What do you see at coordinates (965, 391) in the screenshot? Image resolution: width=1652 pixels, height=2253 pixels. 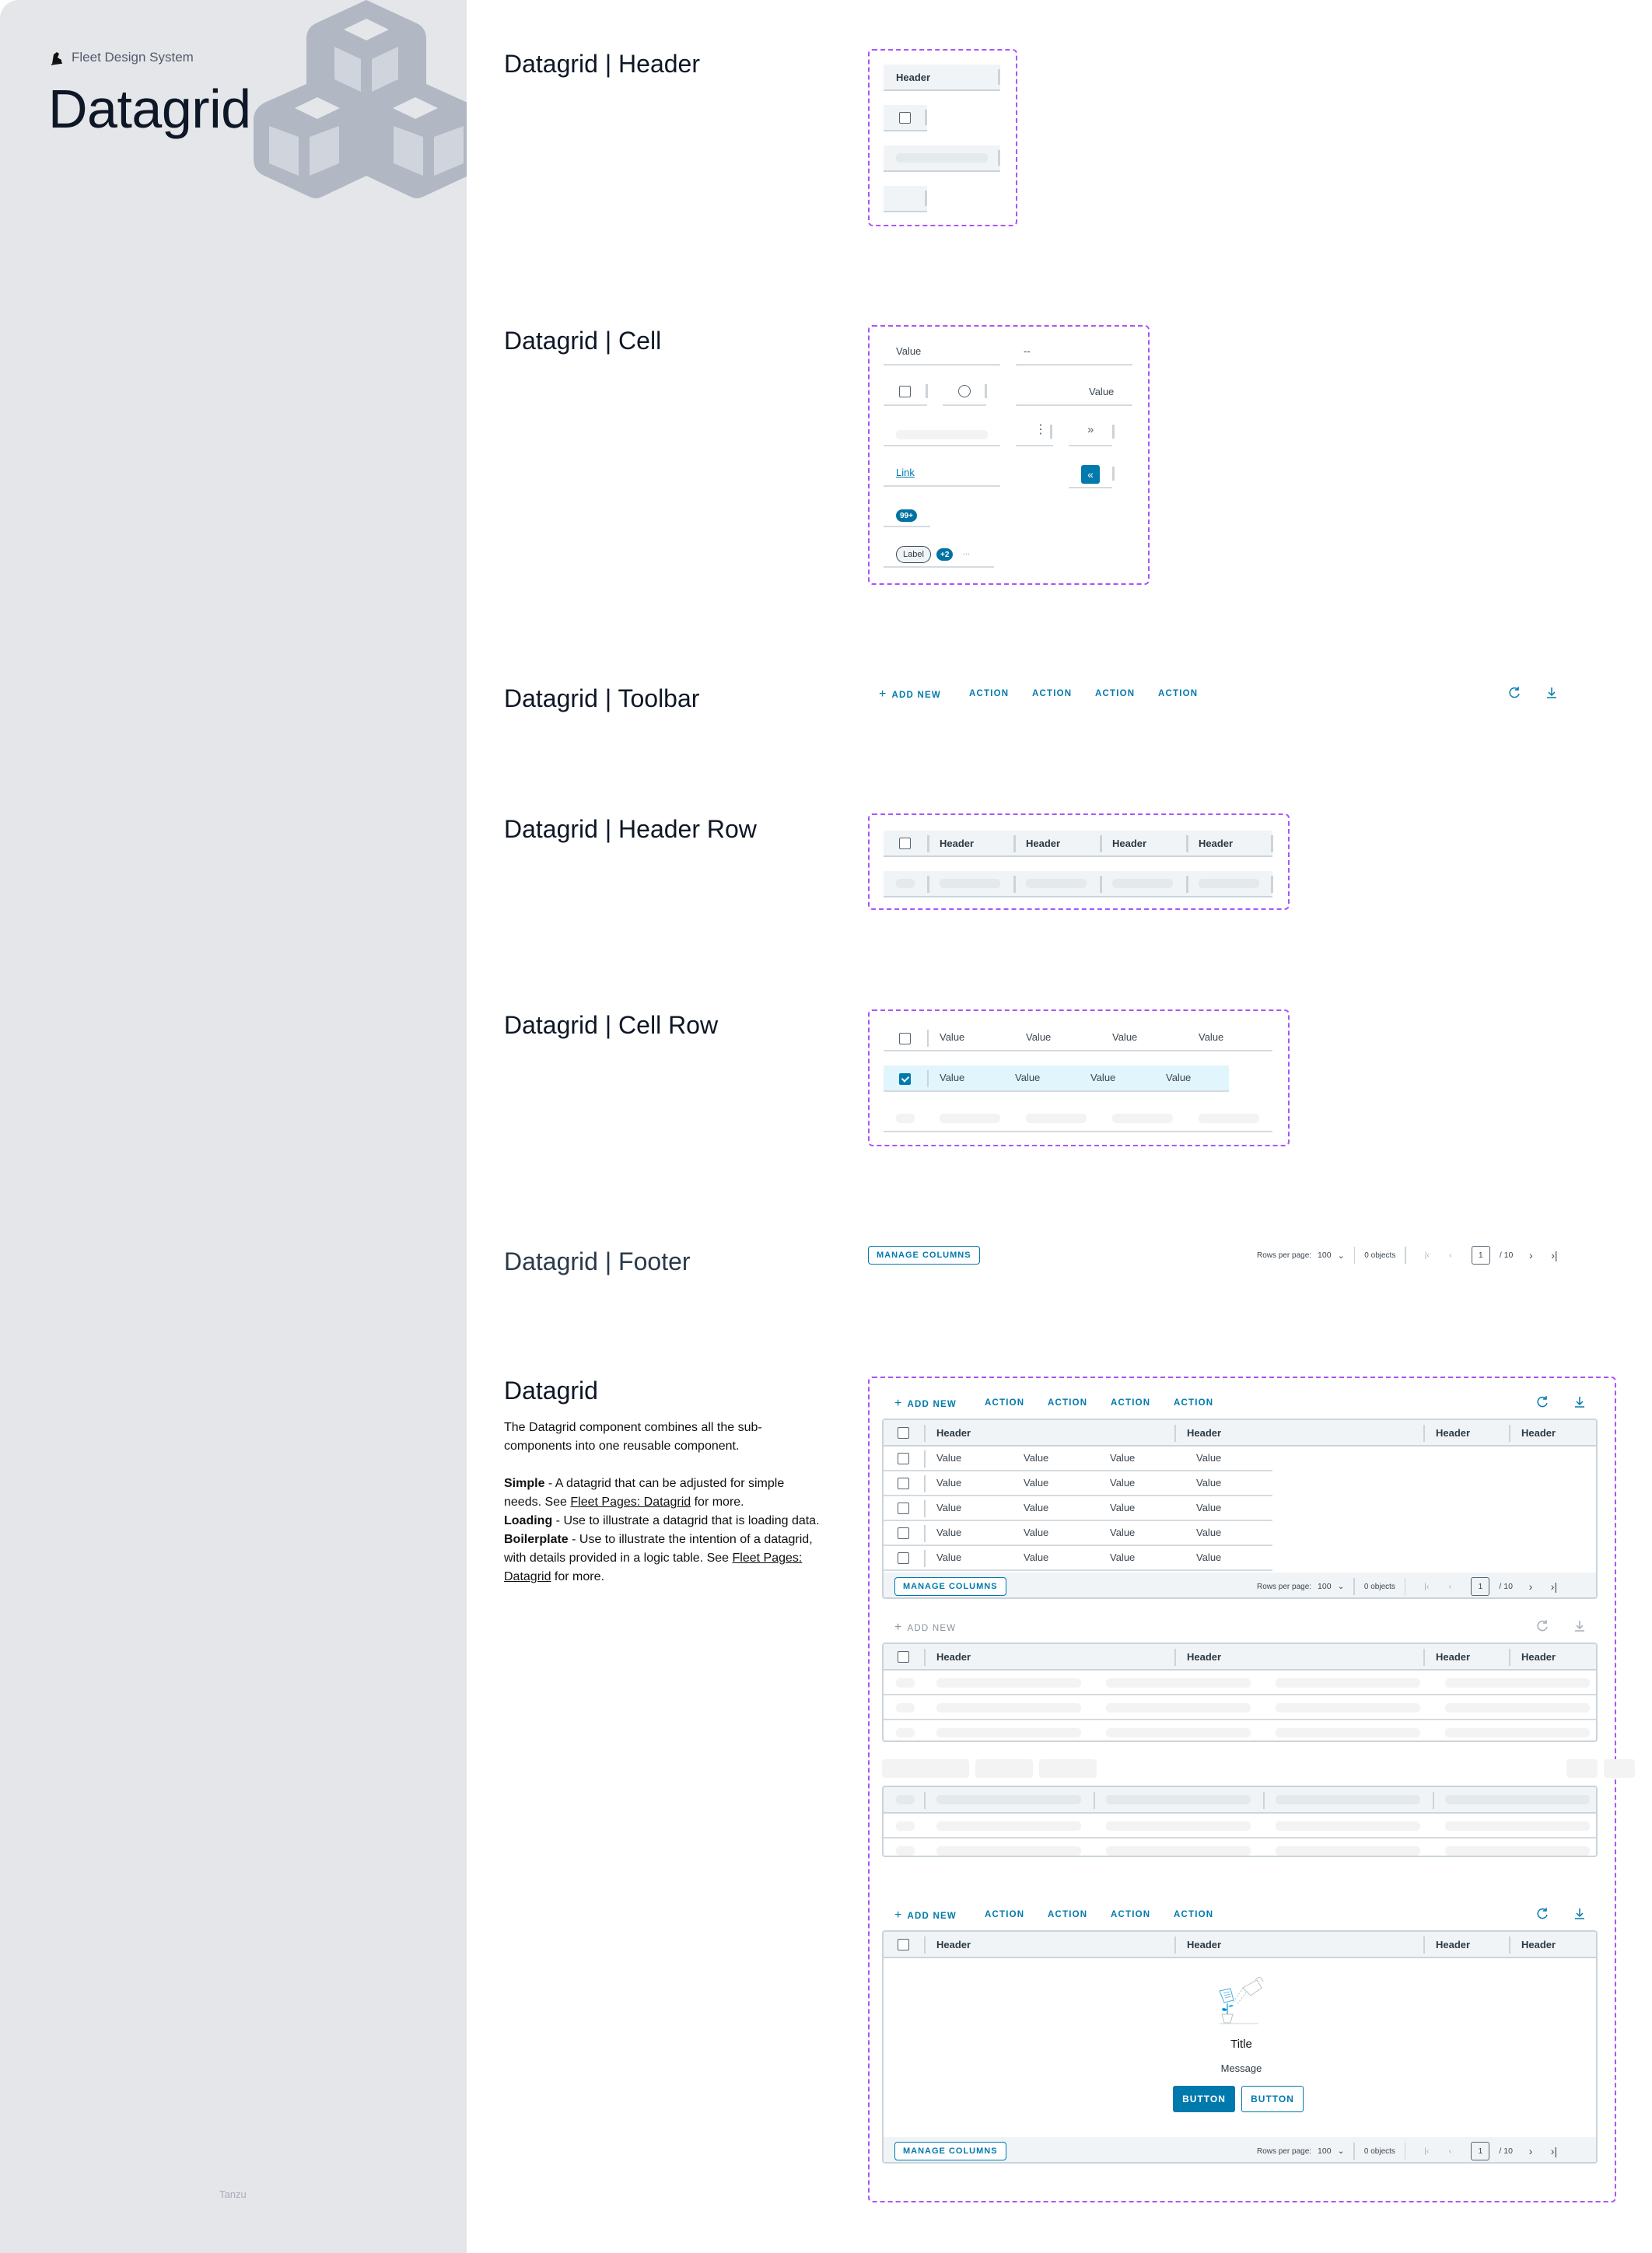 I see `row-radio` at bounding box center [965, 391].